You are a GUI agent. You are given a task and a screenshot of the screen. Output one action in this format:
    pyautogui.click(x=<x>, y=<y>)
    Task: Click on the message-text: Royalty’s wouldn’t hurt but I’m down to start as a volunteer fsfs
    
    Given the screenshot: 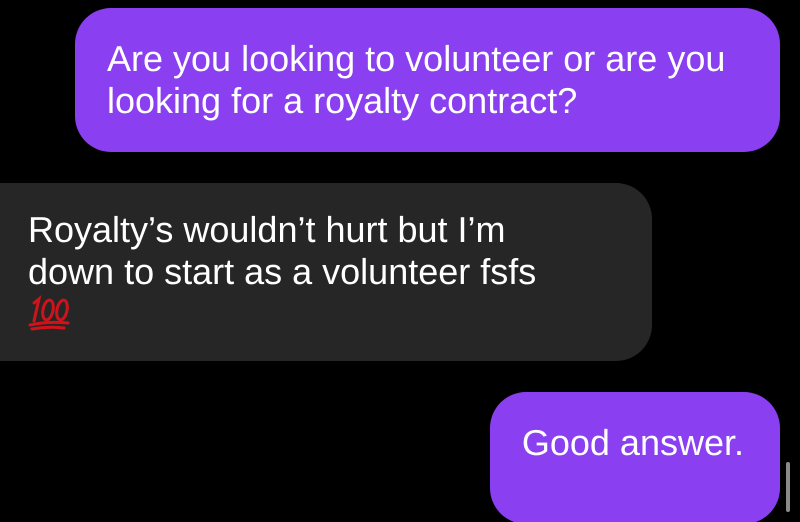 What is the action you would take?
    pyautogui.click(x=283, y=251)
    